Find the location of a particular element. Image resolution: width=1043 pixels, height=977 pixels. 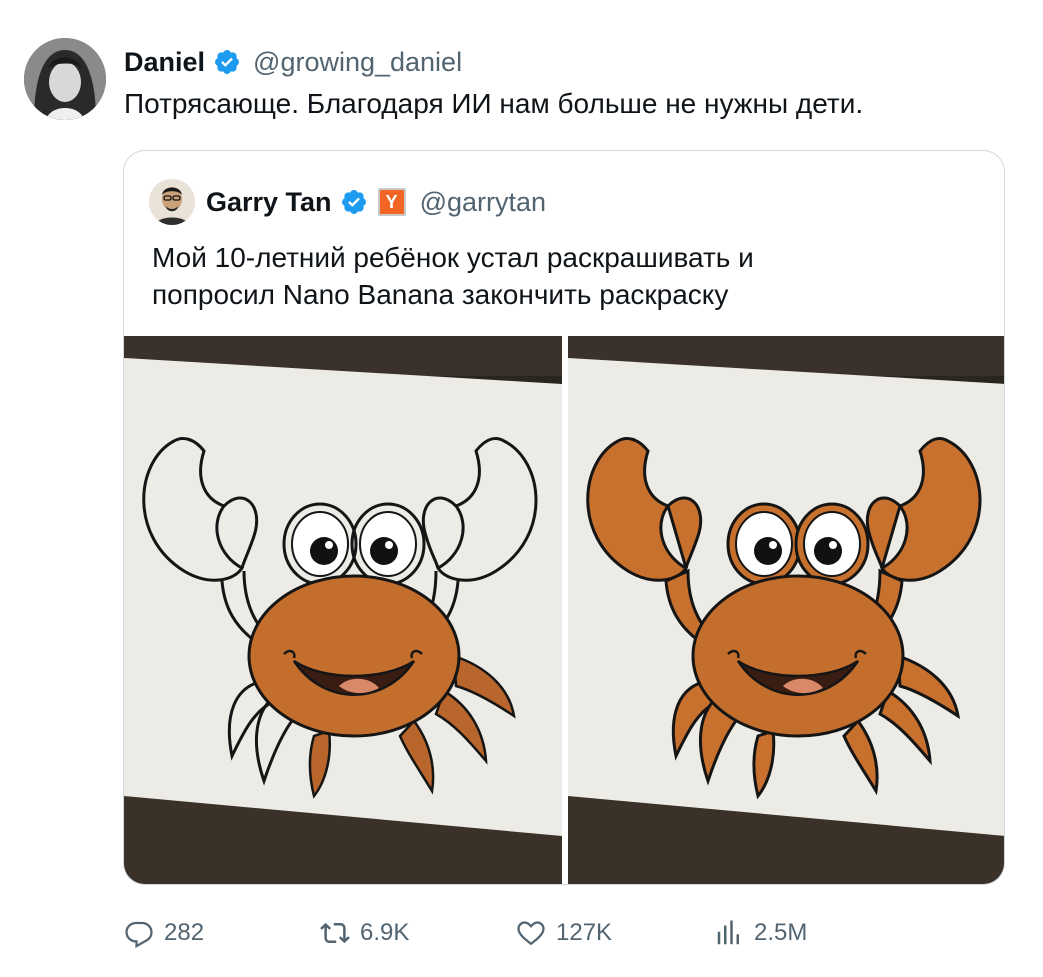

like-count: 127K is located at coordinates (584, 932).